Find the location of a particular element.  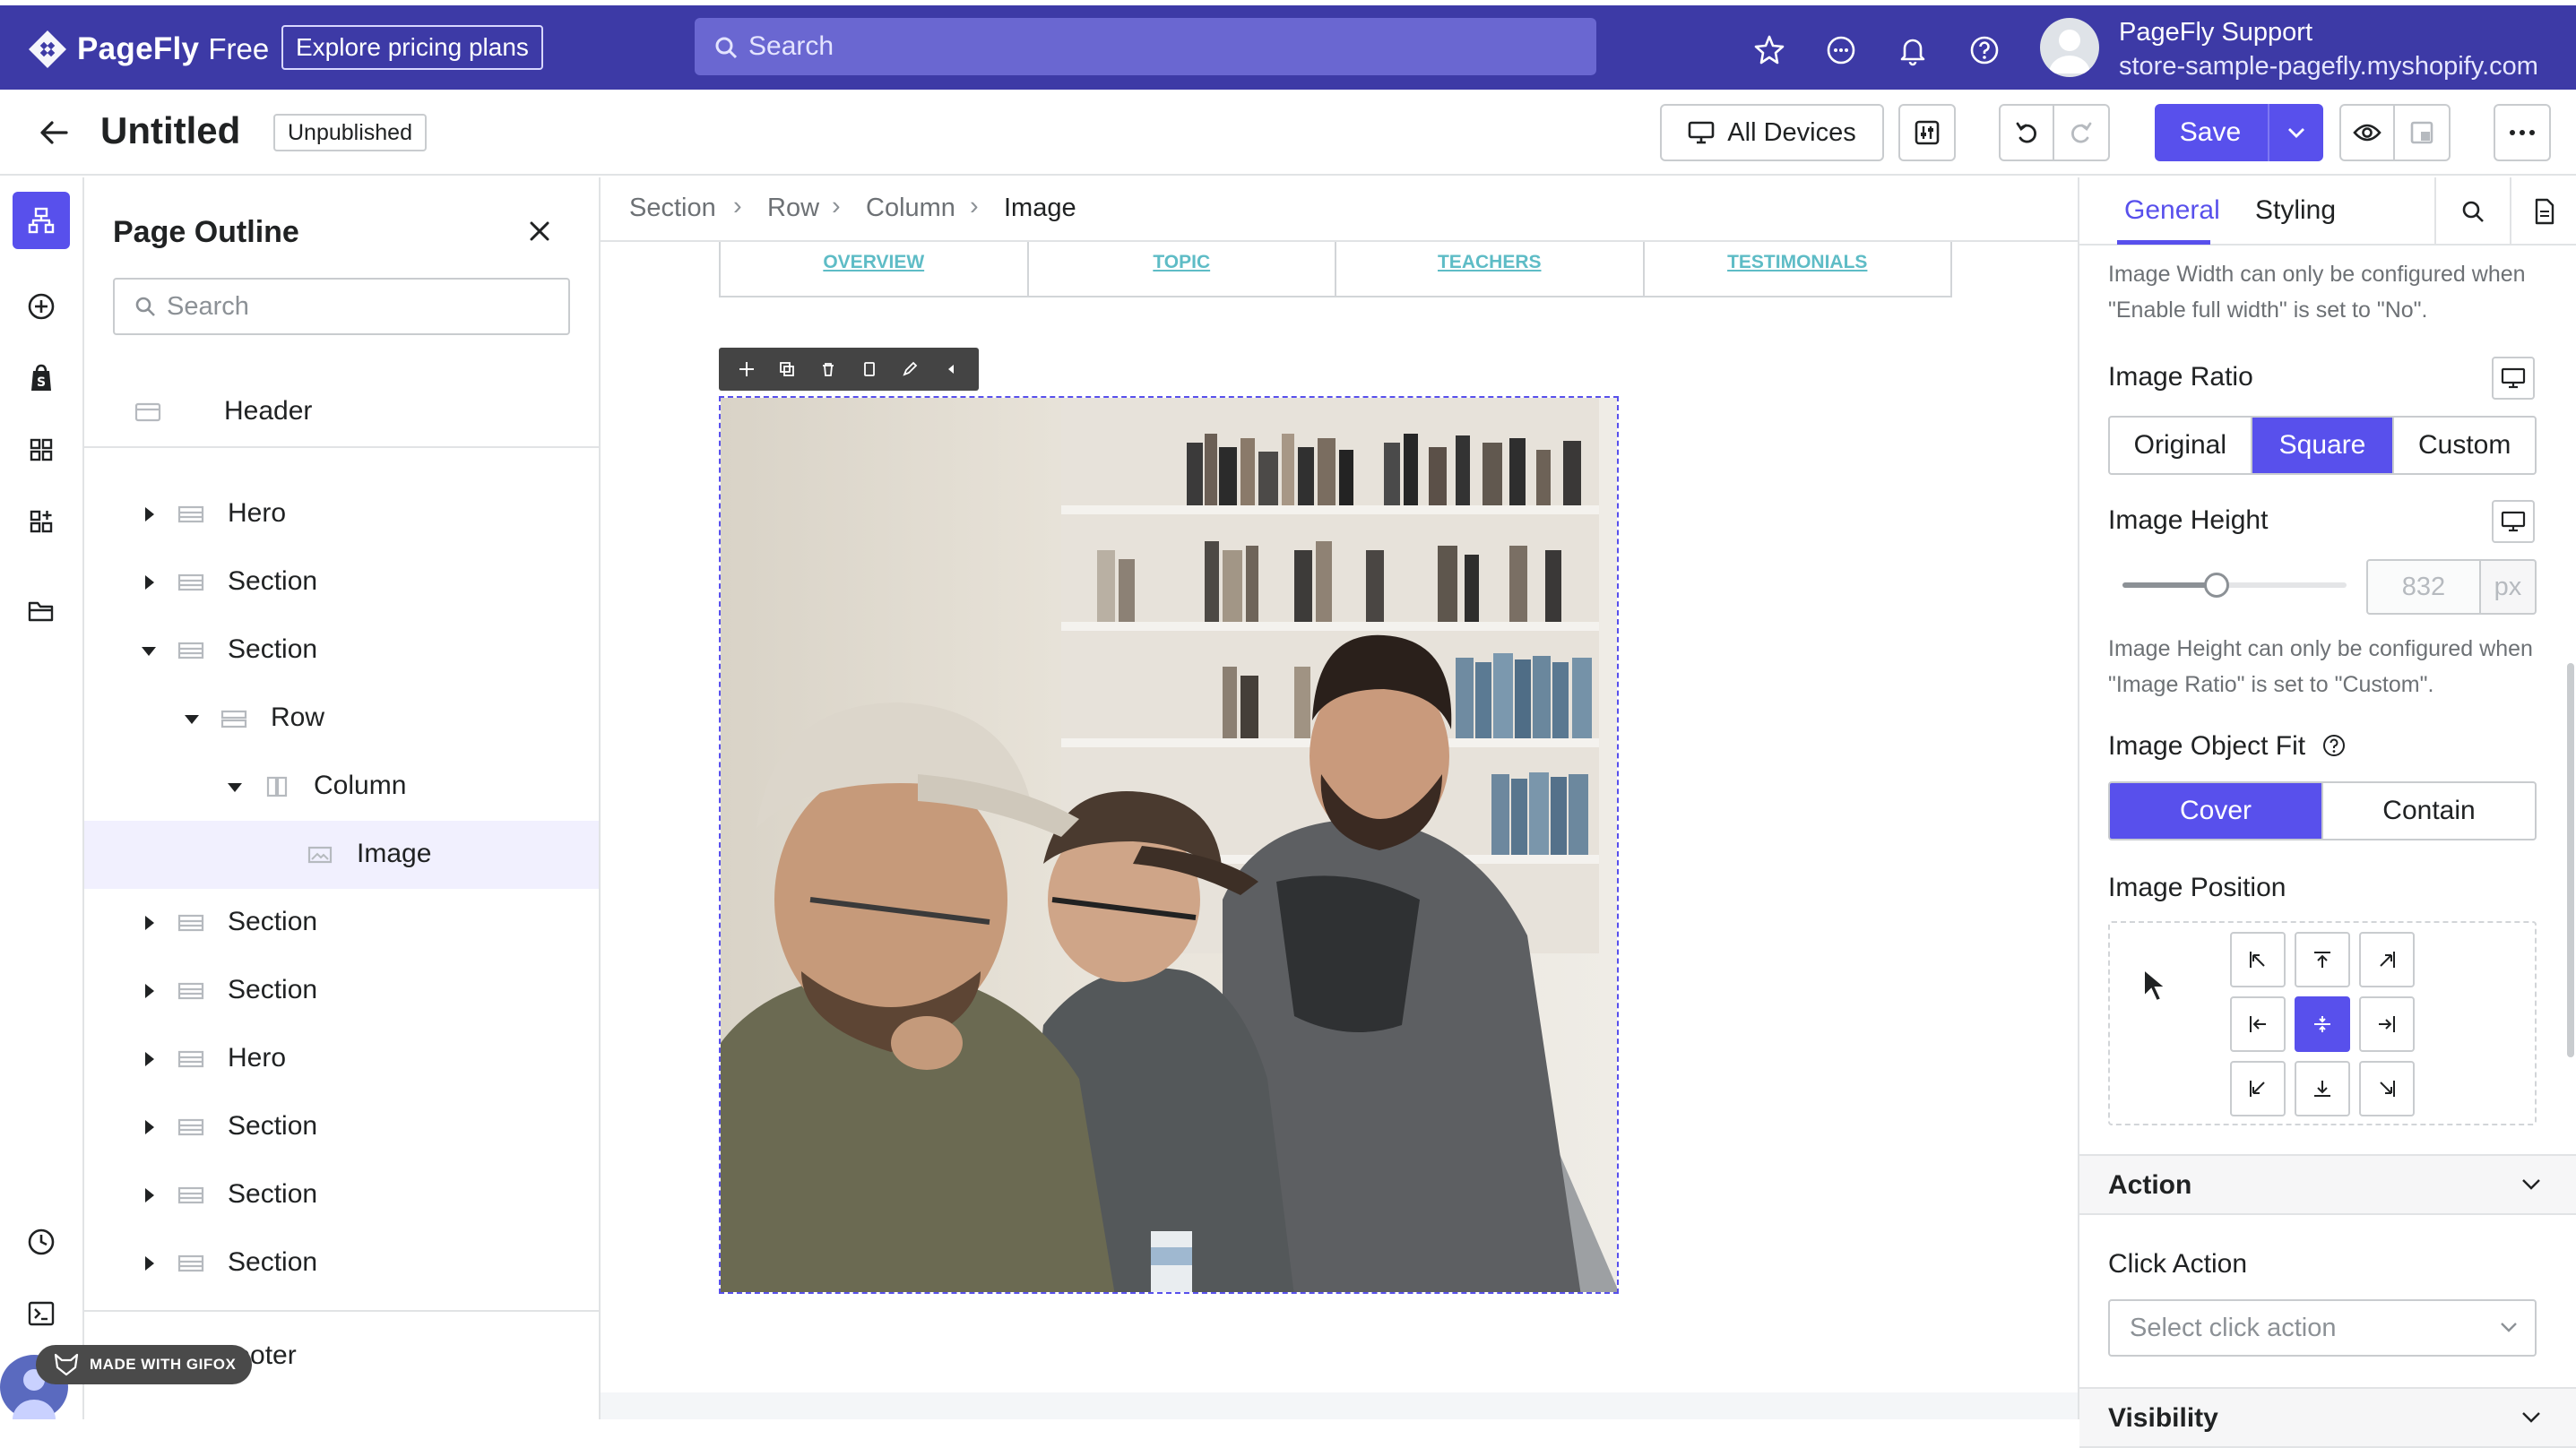

fit-cover-button: Cover is located at coordinates (2216, 811).